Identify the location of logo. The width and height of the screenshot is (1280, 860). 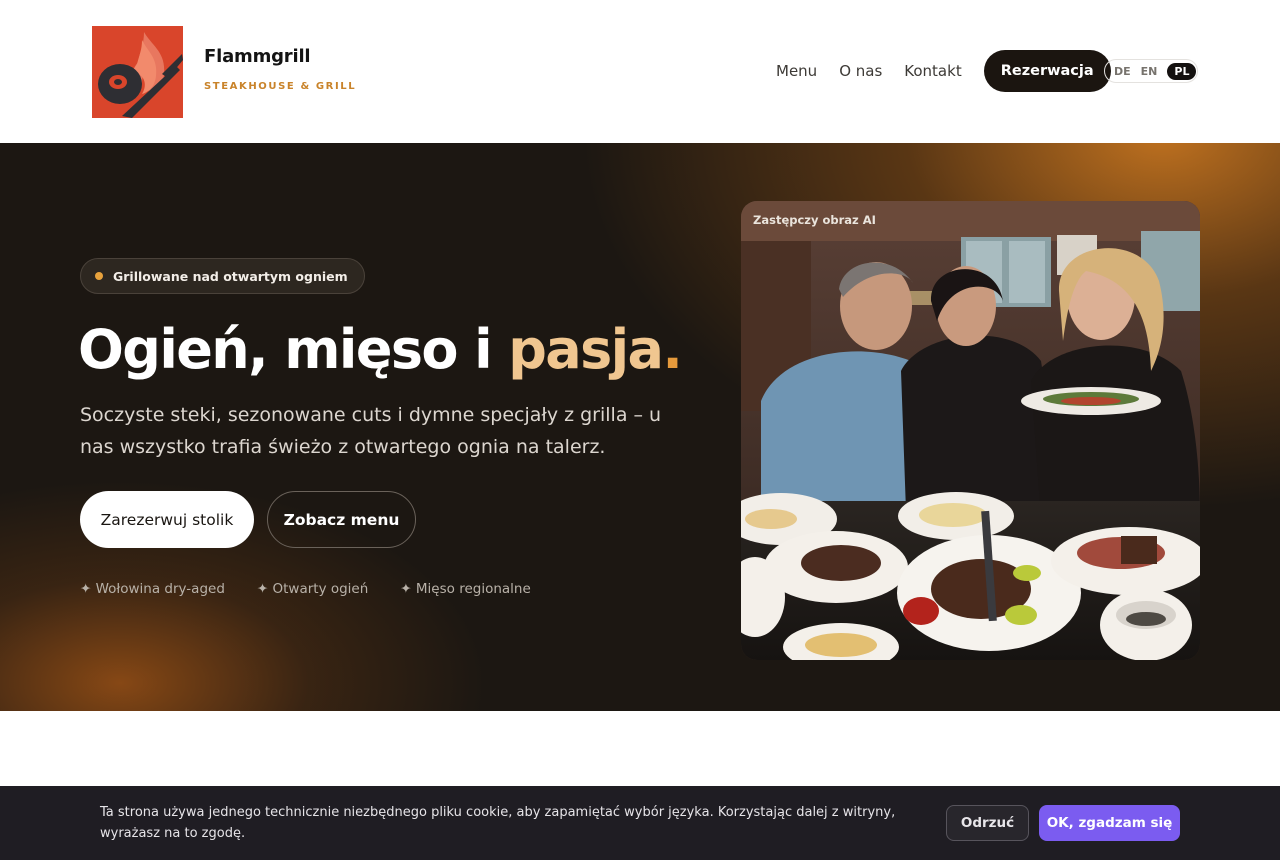
(137, 72).